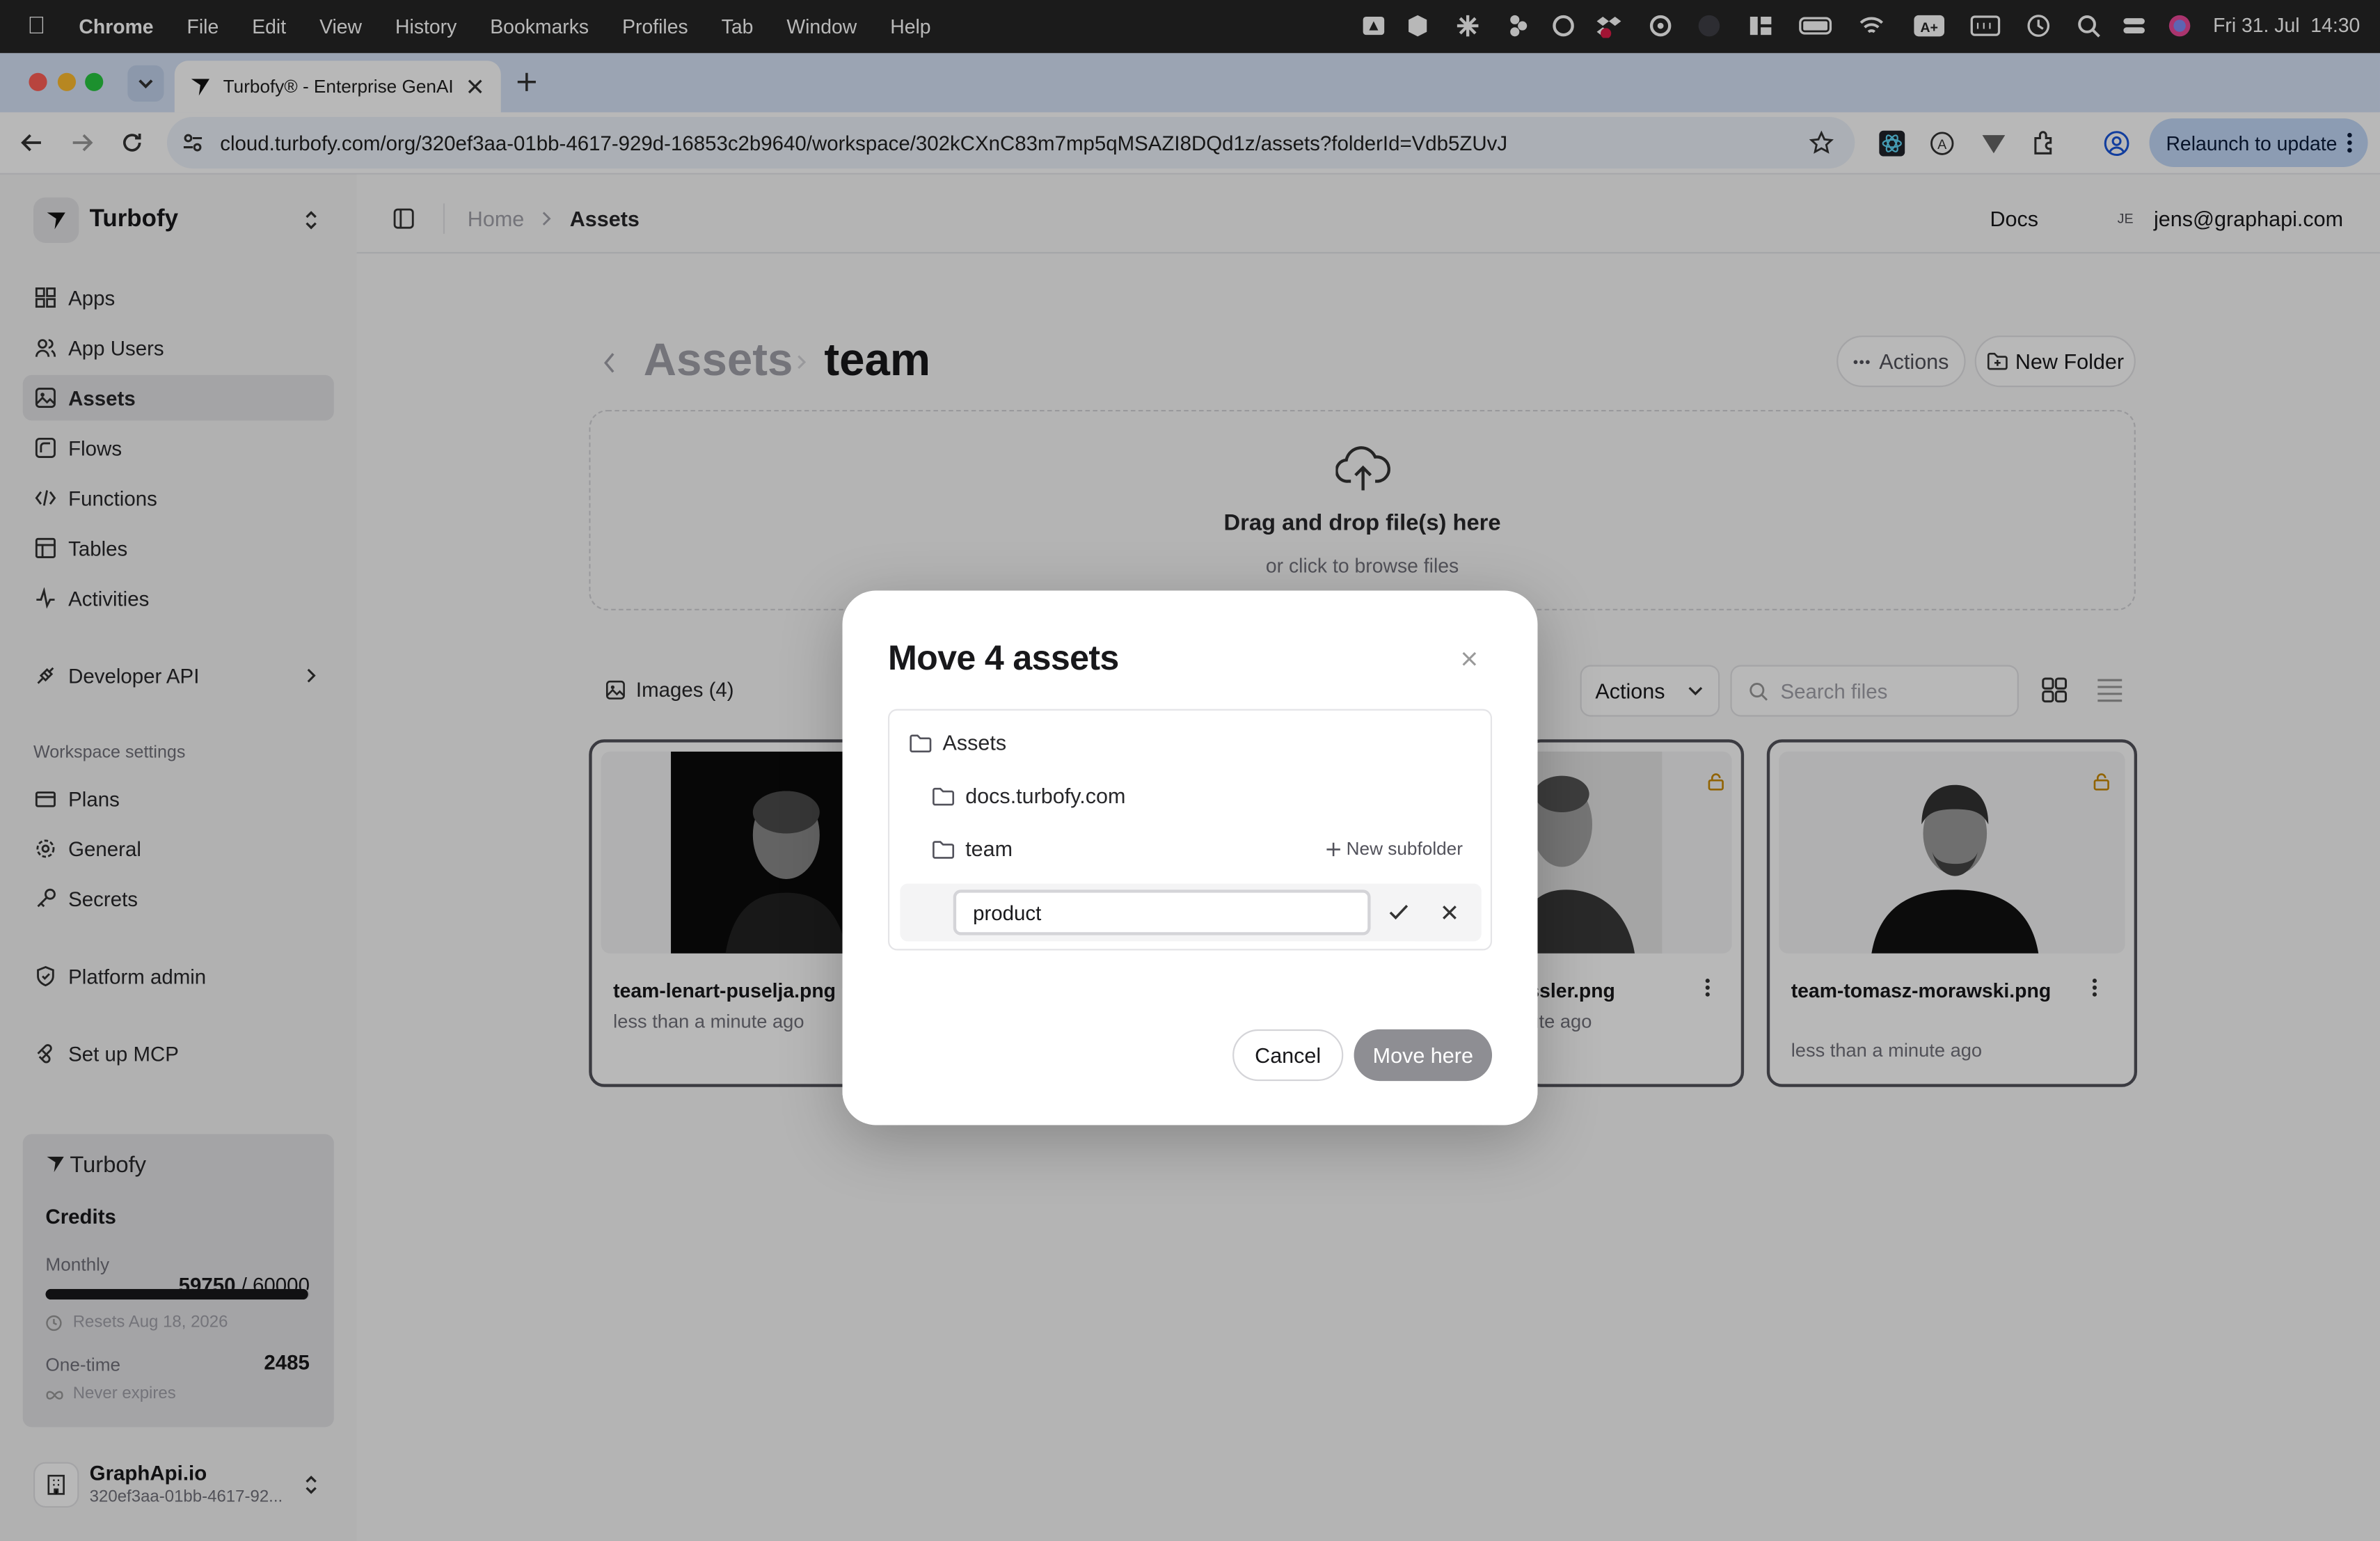 The image size is (2380, 1541). Describe the element at coordinates (1405, 849) in the screenshot. I see `new-subfolder-label: New subfolder` at that location.